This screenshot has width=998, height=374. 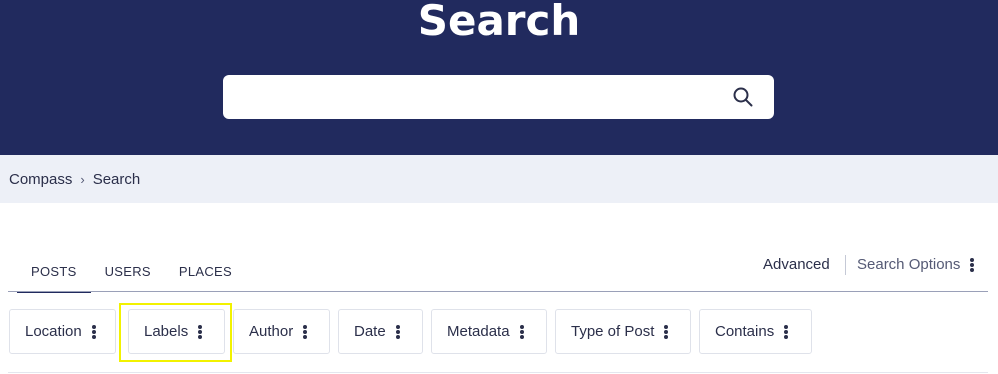 What do you see at coordinates (909, 264) in the screenshot?
I see `search-options-label: Search Options` at bounding box center [909, 264].